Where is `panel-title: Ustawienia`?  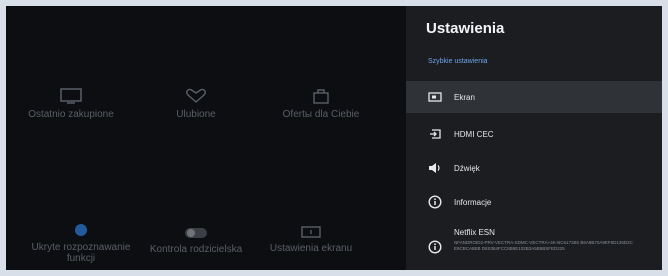
panel-title: Ustawienia is located at coordinates (465, 28).